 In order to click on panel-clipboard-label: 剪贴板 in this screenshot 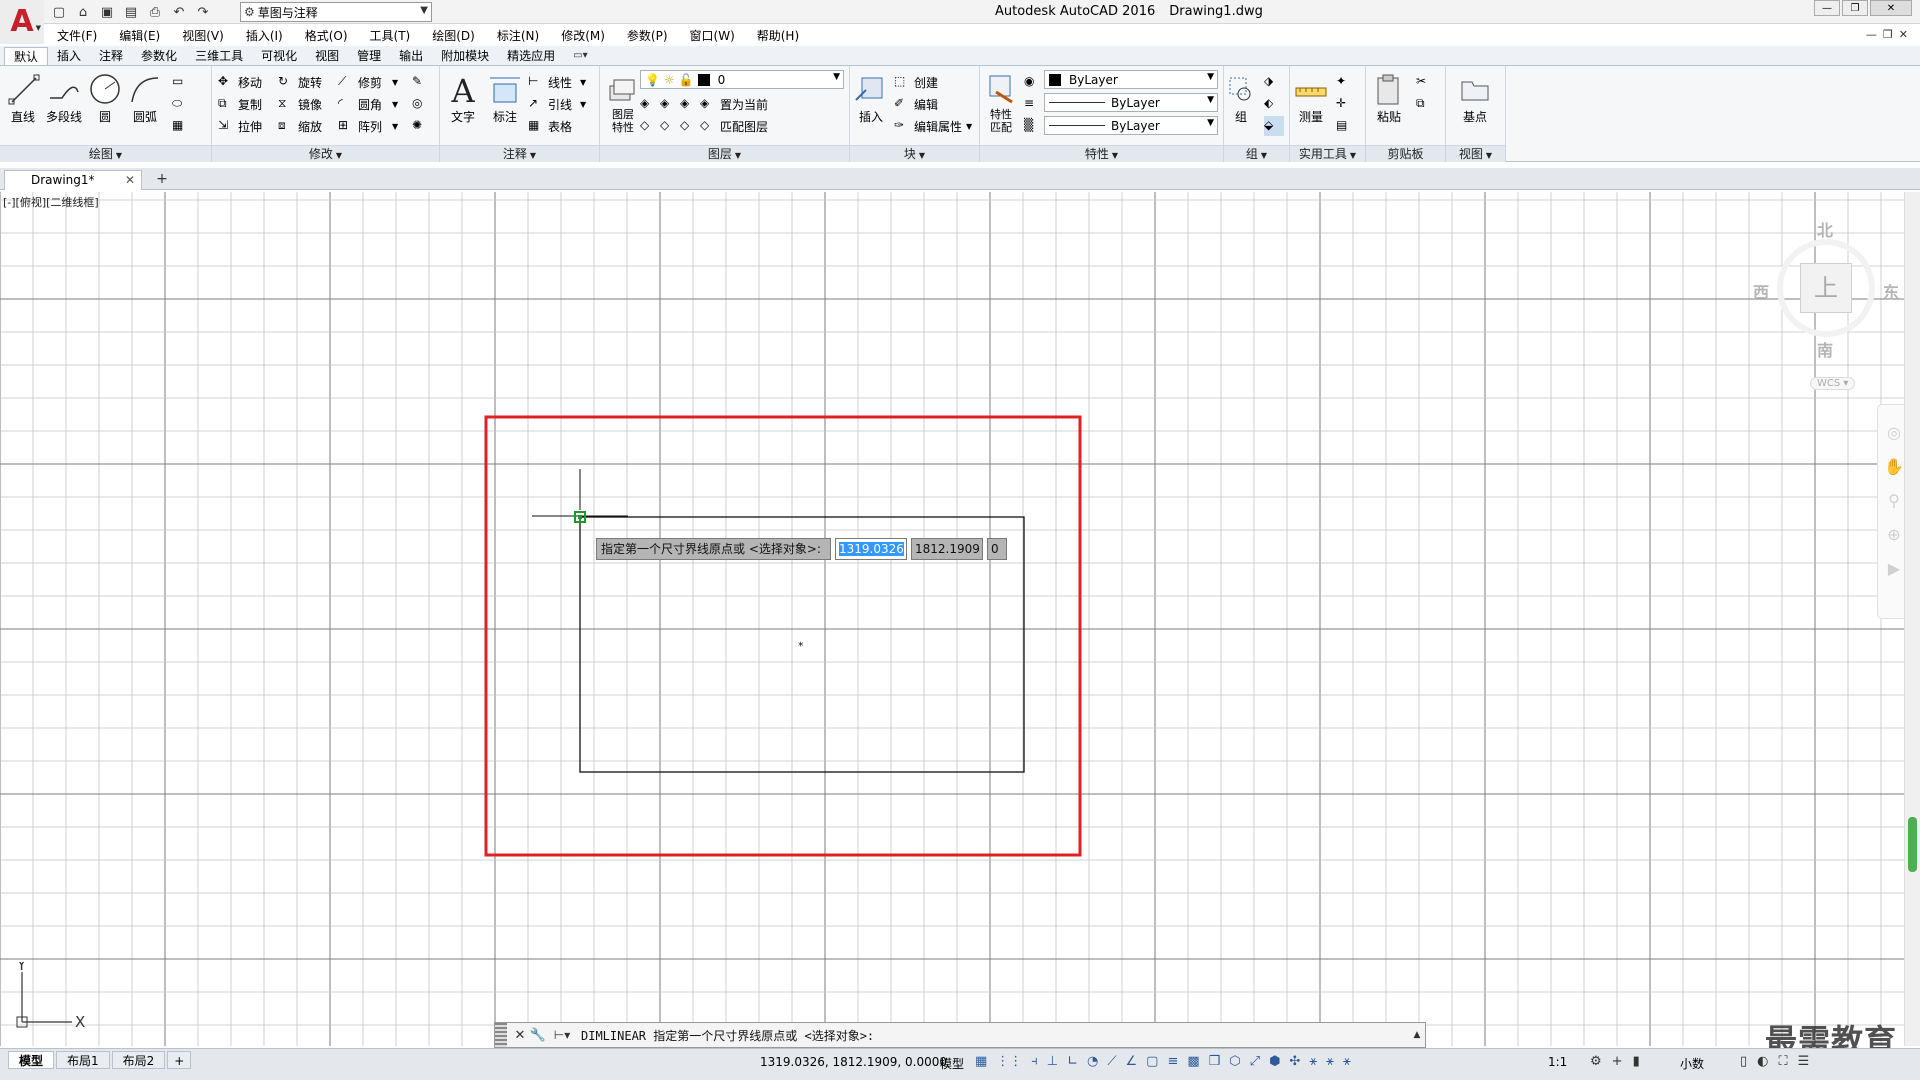, I will do `click(1405, 153)`.